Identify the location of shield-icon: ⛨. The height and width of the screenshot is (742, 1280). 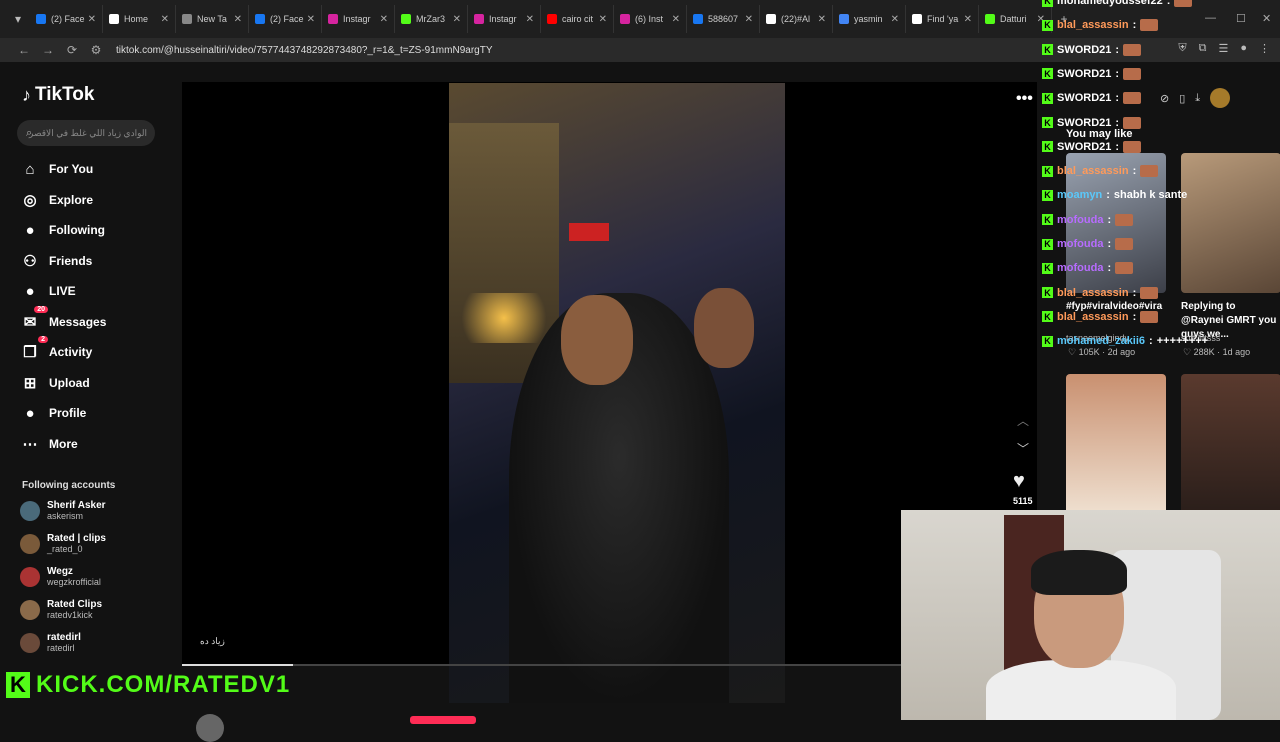
(1182, 48).